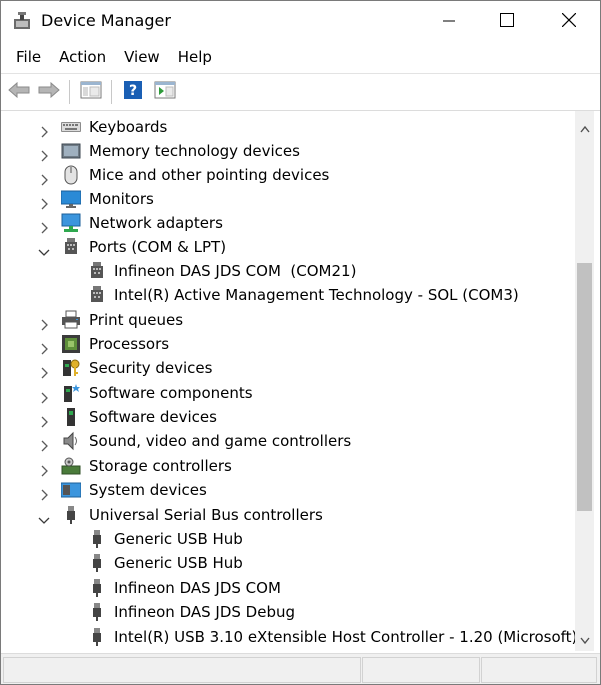  I want to click on console-tree-icon, so click(91, 92).